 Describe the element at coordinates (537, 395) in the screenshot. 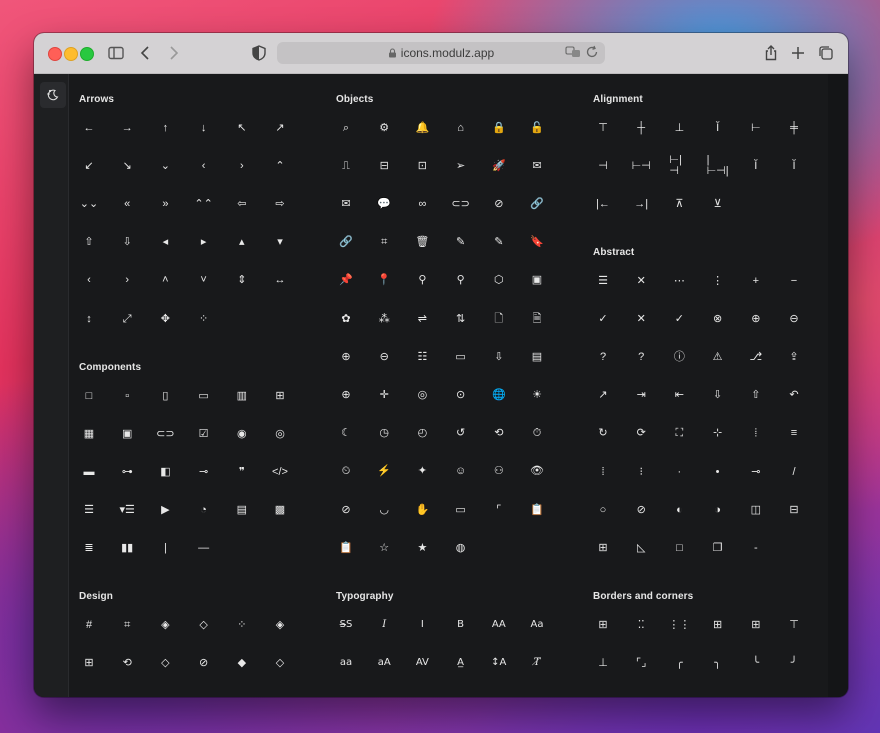

I see `sun-icon: ☀` at that location.